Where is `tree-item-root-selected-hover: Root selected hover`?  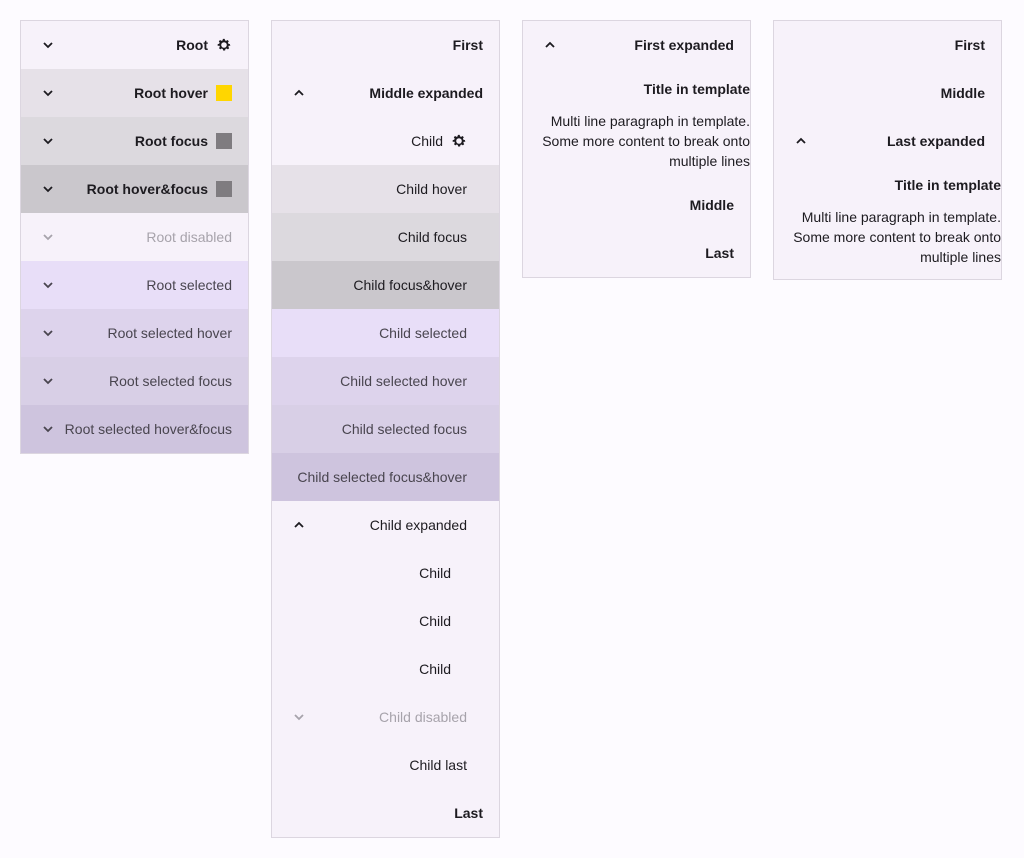 tree-item-root-selected-hover: Root selected hover is located at coordinates (134, 333).